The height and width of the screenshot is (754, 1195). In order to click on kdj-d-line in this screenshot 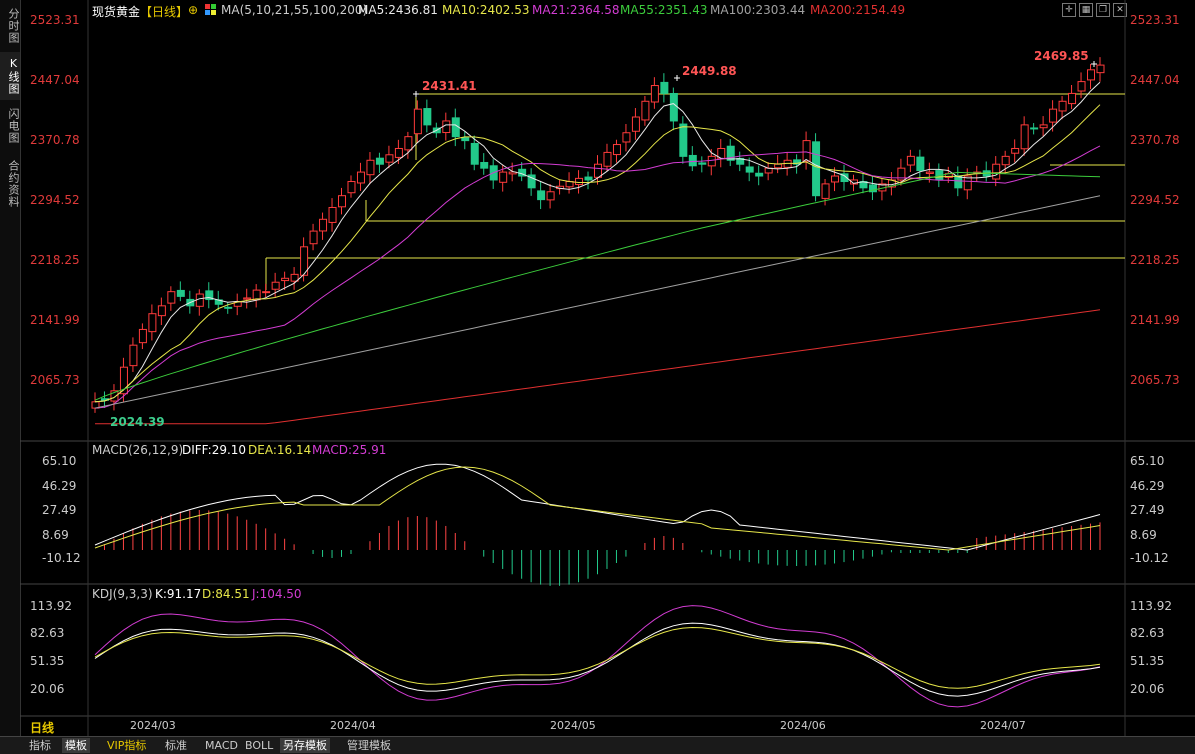, I will do `click(597, 657)`.